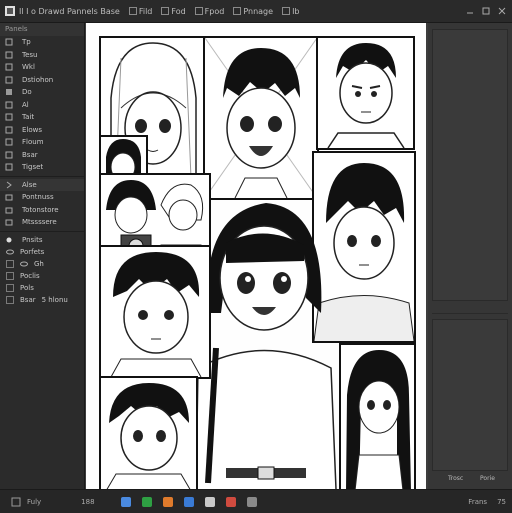 The height and width of the screenshot is (513, 512). What do you see at coordinates (9, 55) in the screenshot?
I see `brush-icon` at bounding box center [9, 55].